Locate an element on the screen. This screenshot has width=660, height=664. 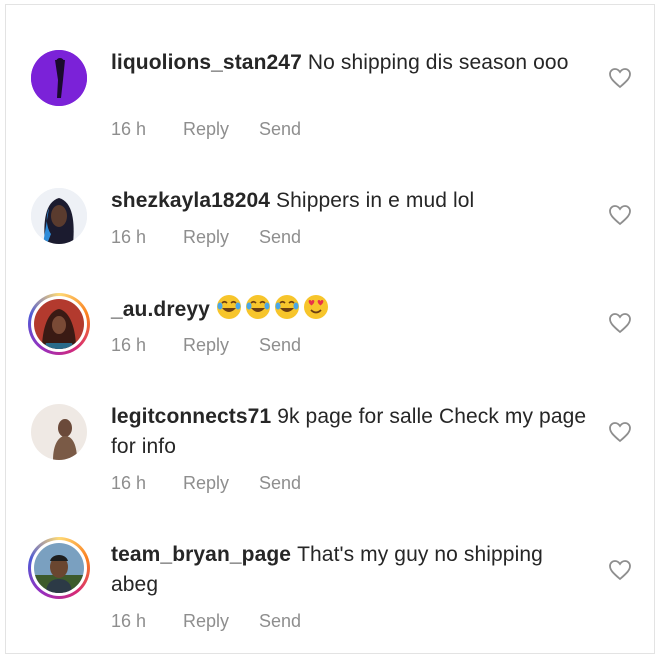
comment-username: liquolions_stan247 is located at coordinates (206, 62).